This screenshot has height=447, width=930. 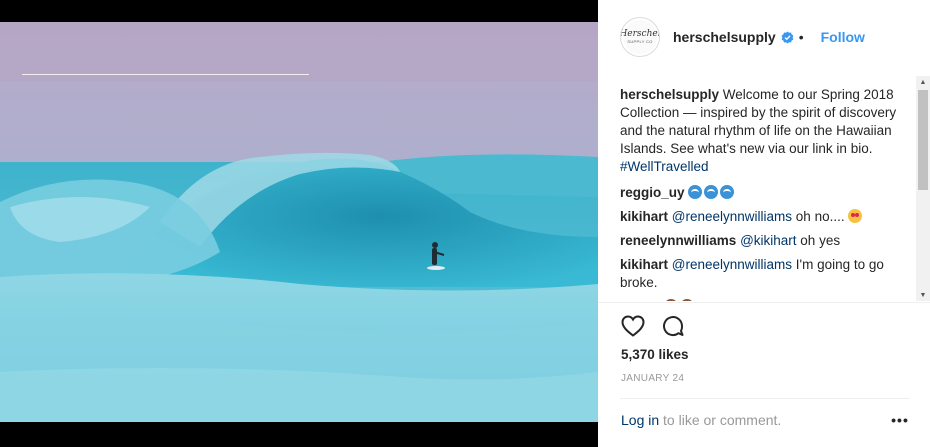 I want to click on like-button, so click(x=633, y=326).